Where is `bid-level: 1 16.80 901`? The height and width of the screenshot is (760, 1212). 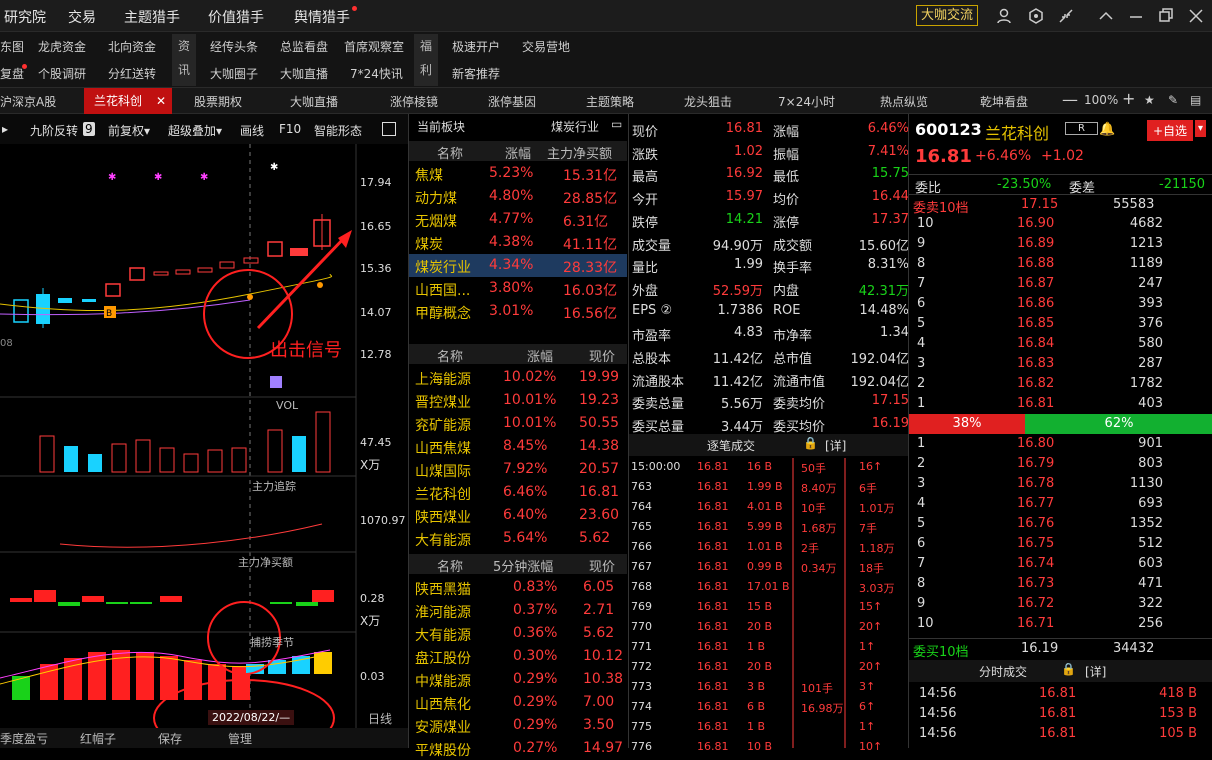
bid-level: 1 16.80 901 is located at coordinates (1060, 444).